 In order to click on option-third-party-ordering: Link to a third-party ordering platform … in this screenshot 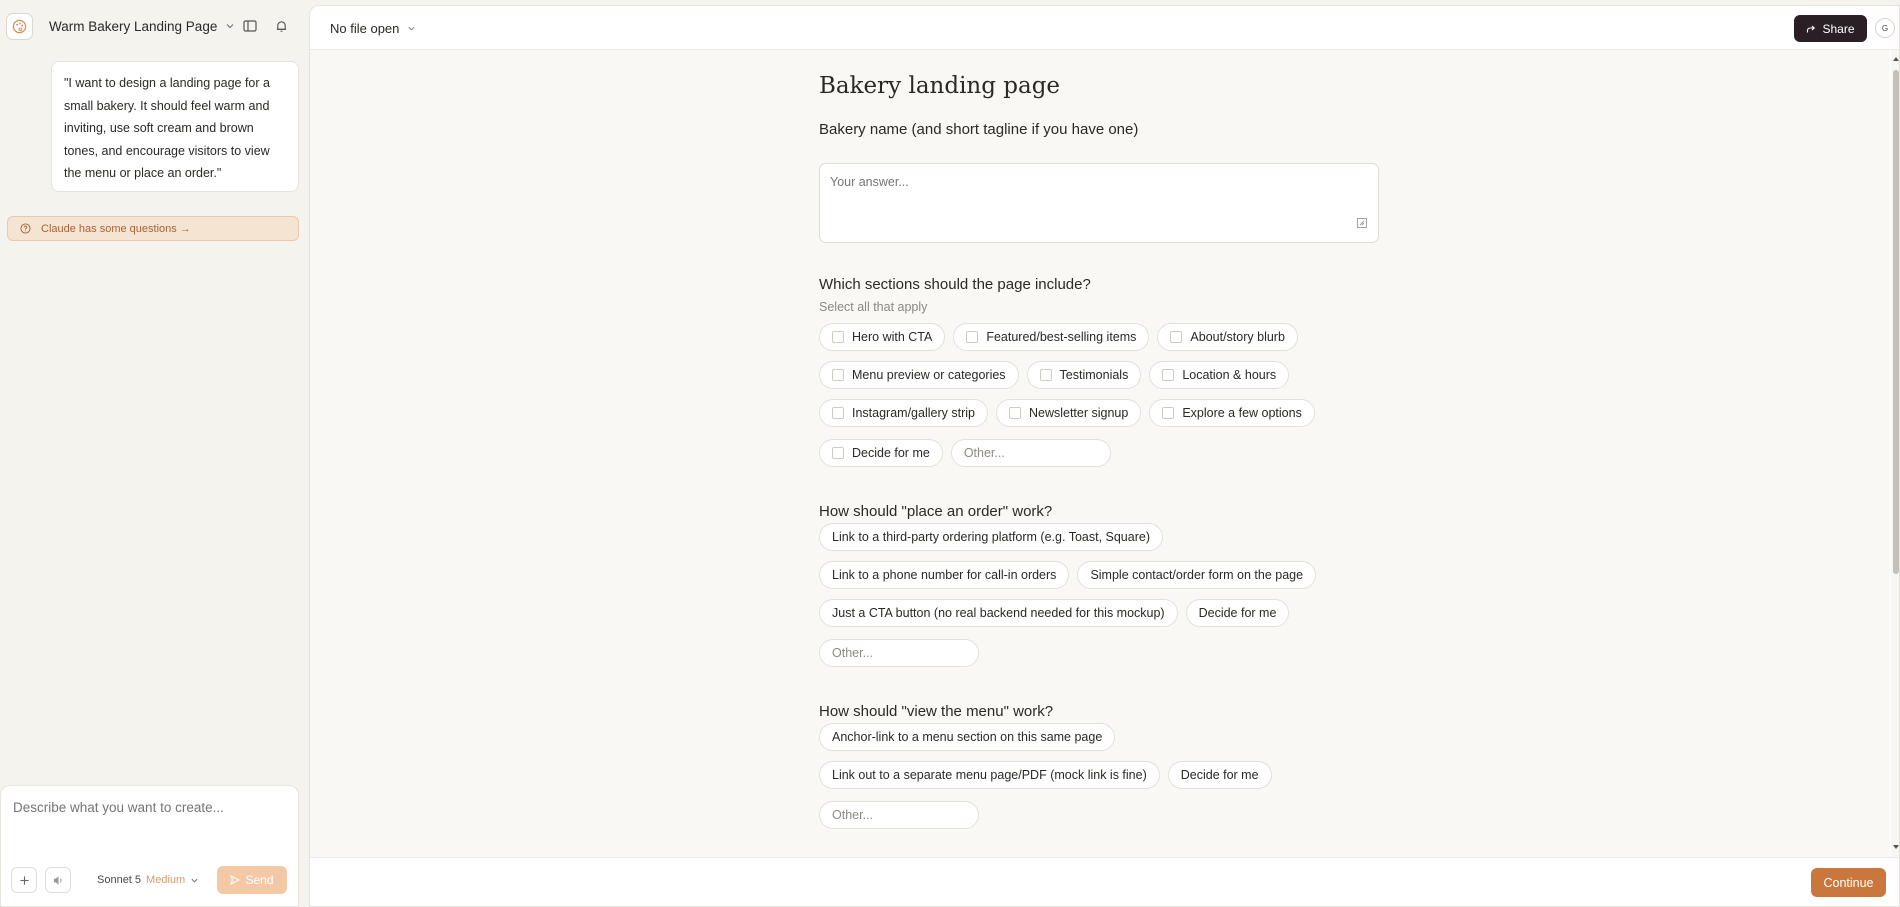, I will do `click(991, 537)`.